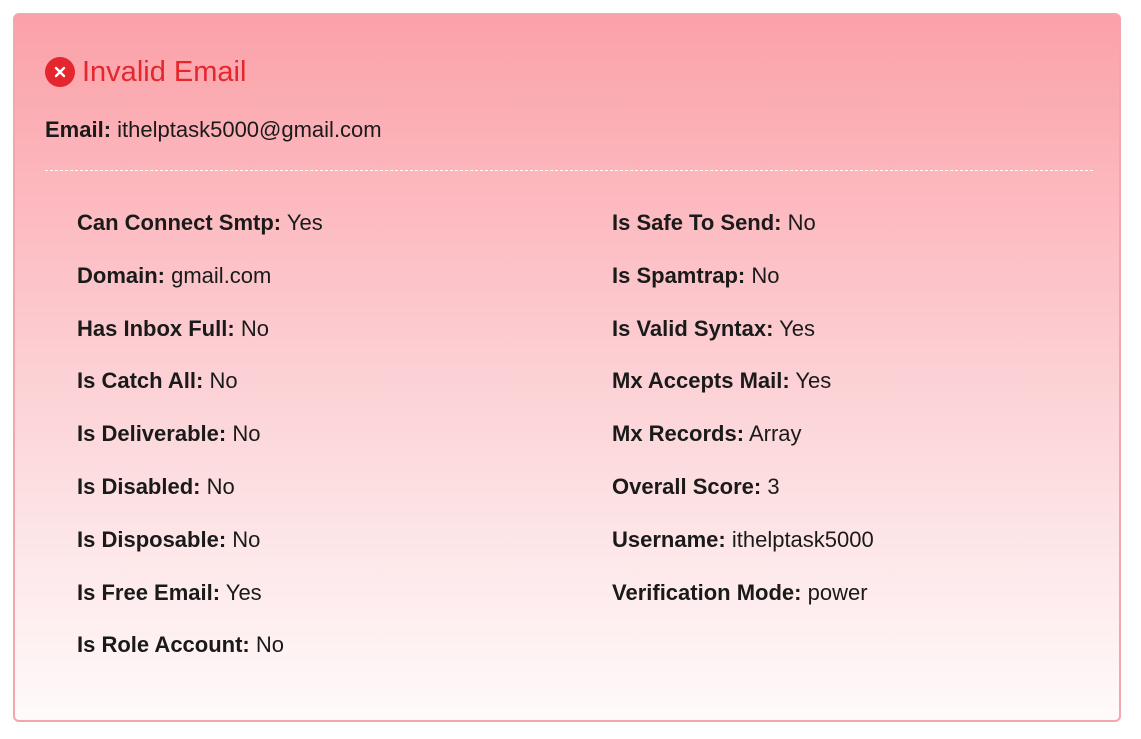 The width and height of the screenshot is (1141, 739). I want to click on field-row: Is Disabled: No, so click(200, 498).